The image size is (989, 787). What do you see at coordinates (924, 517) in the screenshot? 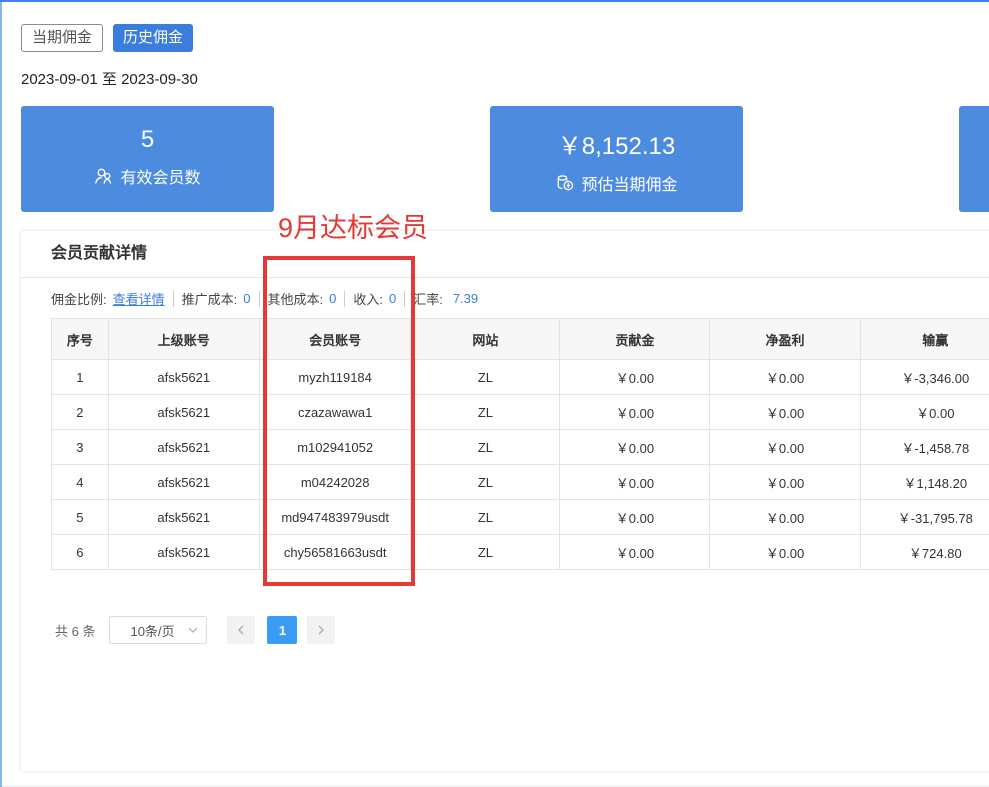
I see `cell-win-loss: ￥-31,795.78` at bounding box center [924, 517].